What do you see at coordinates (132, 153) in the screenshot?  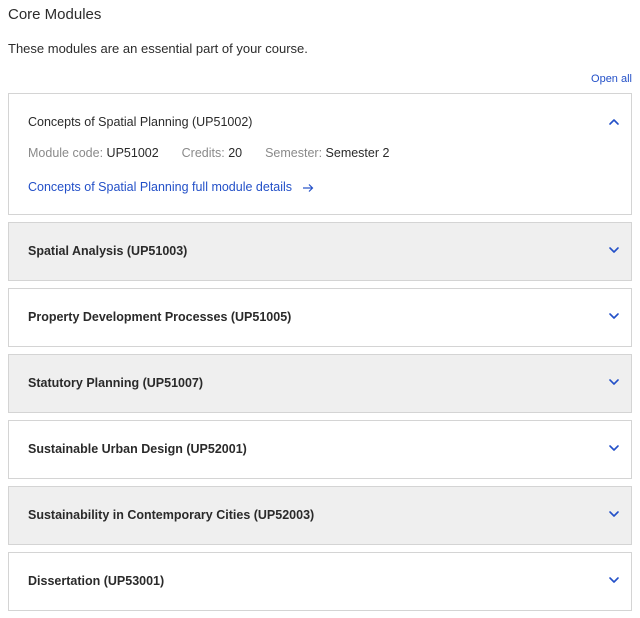 I see `module-code-value: UP51002` at bounding box center [132, 153].